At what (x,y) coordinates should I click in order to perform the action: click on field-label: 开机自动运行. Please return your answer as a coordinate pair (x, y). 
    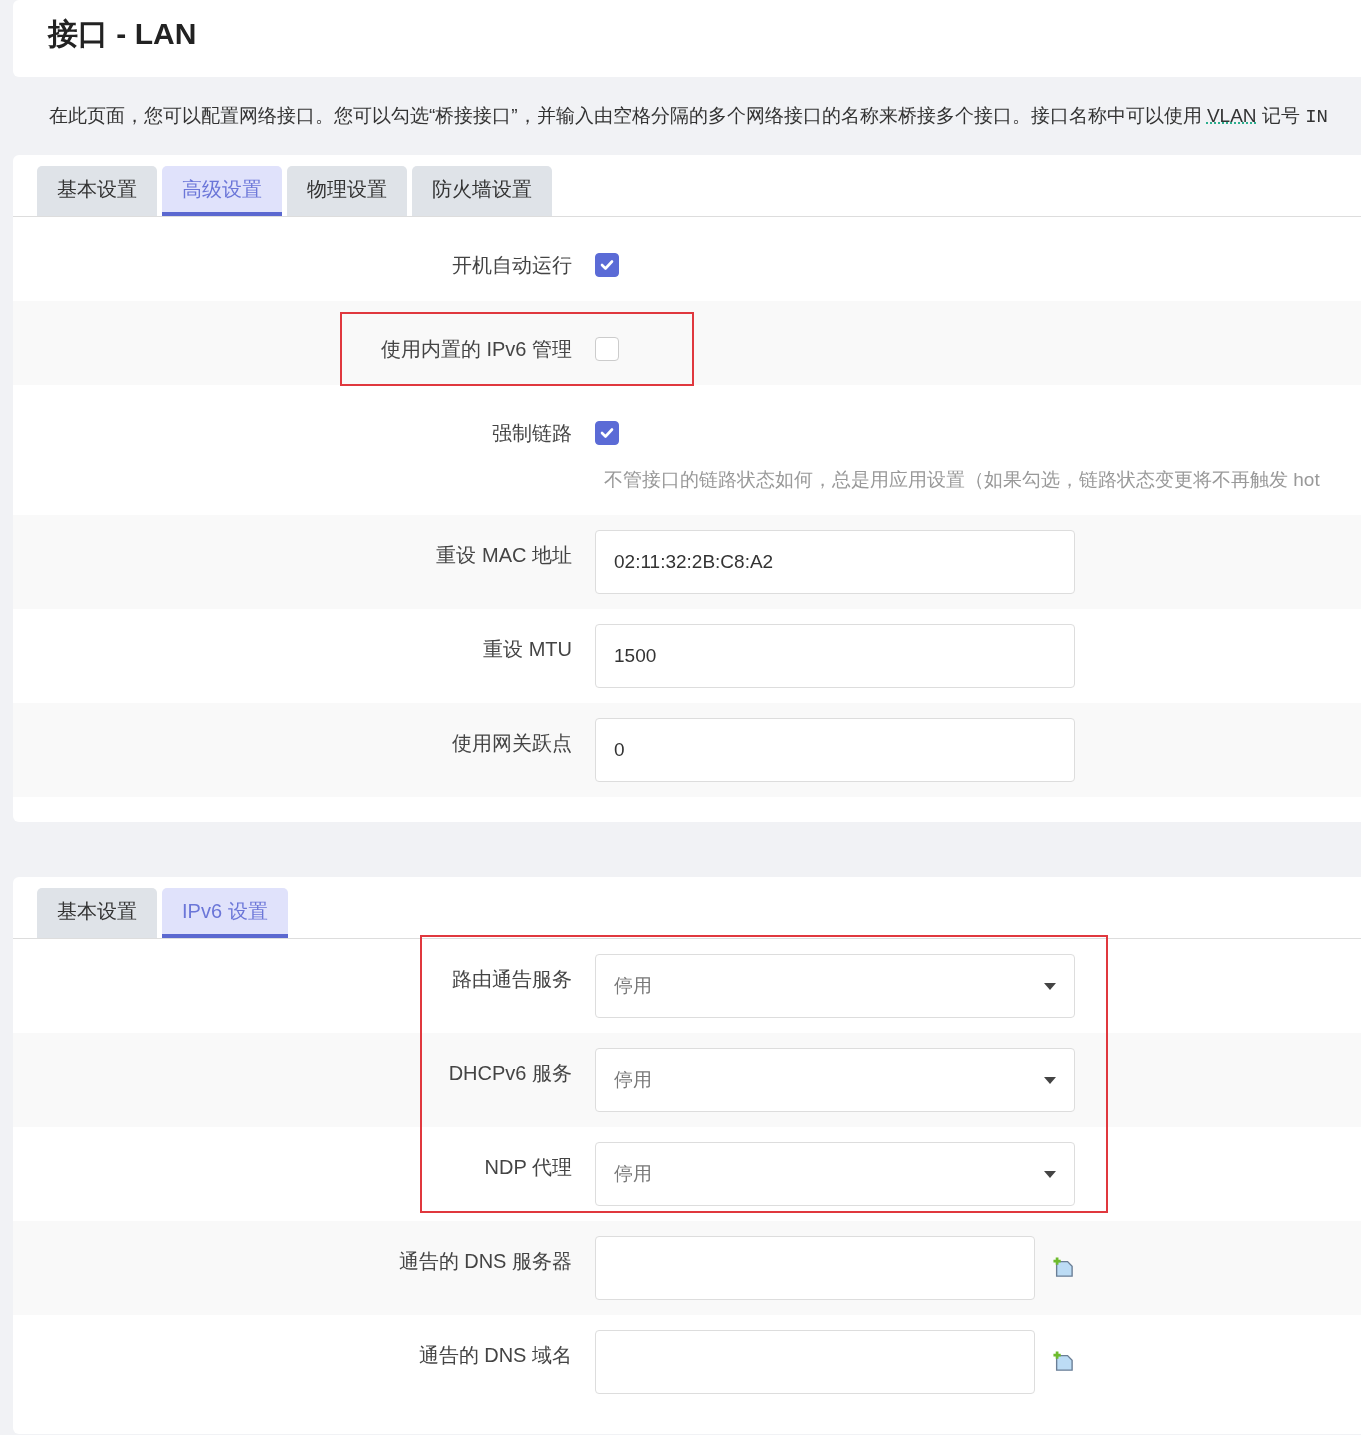
    Looking at the image, I should click on (511, 265).